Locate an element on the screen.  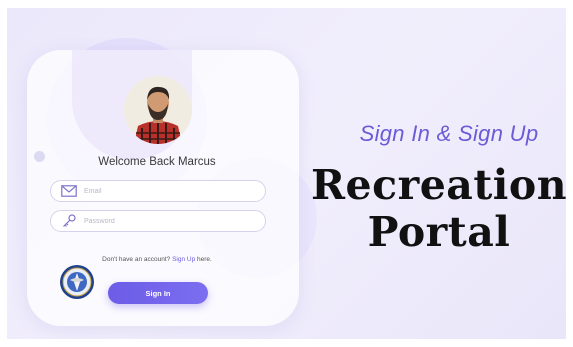
email-input is located at coordinates (164, 191).